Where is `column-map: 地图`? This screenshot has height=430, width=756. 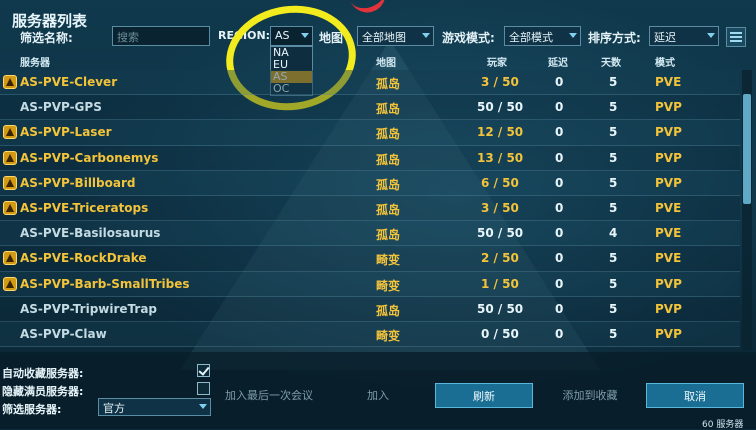 column-map: 地图 is located at coordinates (386, 61).